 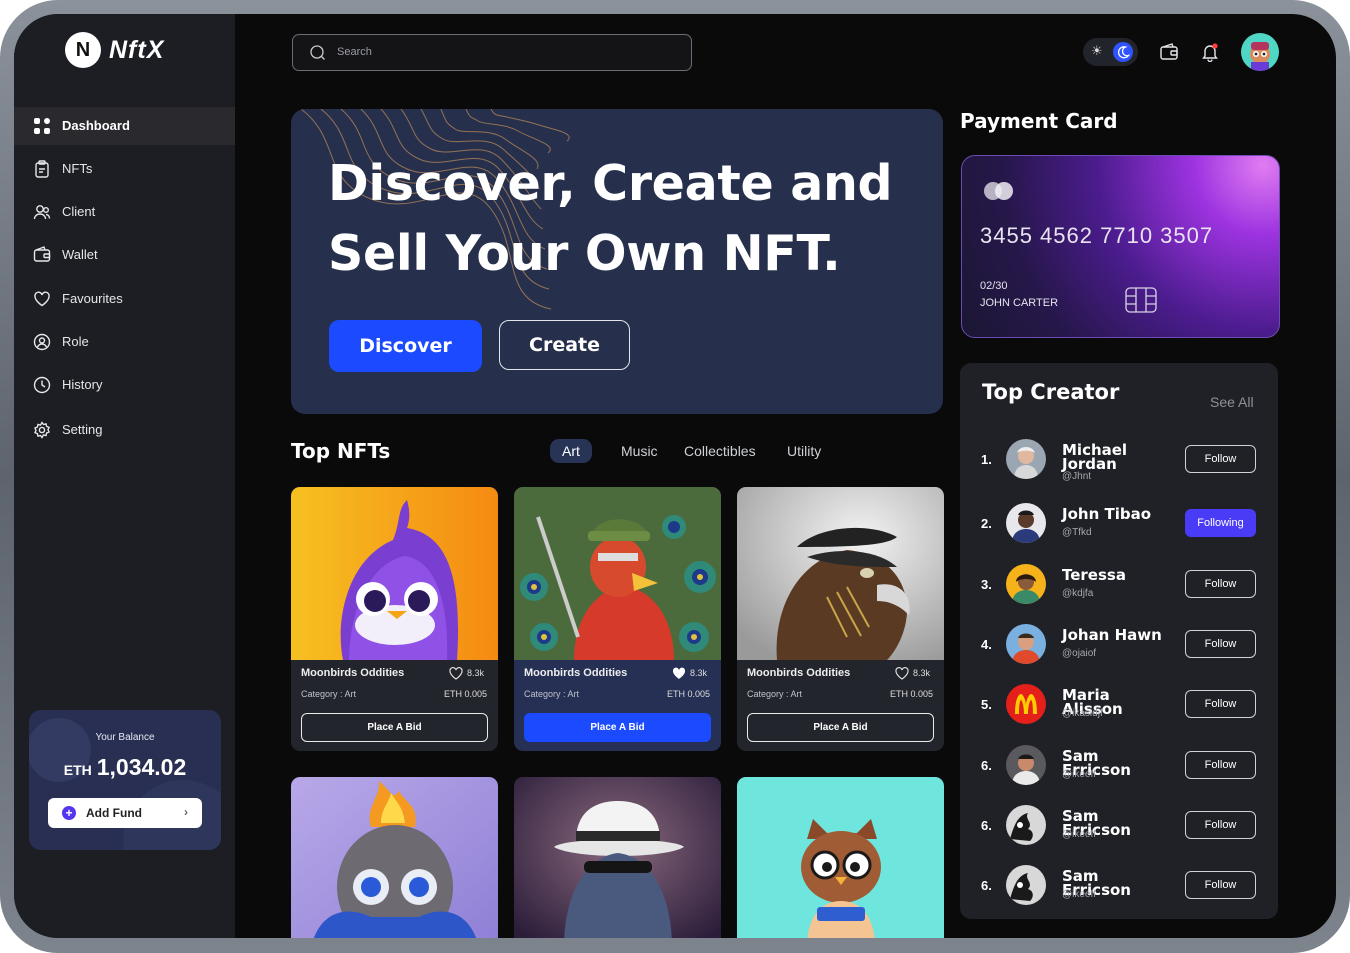 What do you see at coordinates (679, 673) in the screenshot?
I see `heart-filled-icon` at bounding box center [679, 673].